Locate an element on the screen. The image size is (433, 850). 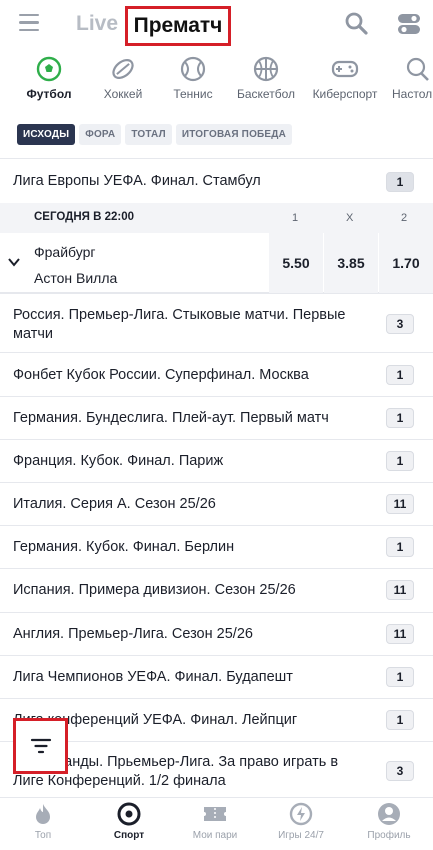
sport-esports: Киберспорт is located at coordinates (345, 76).